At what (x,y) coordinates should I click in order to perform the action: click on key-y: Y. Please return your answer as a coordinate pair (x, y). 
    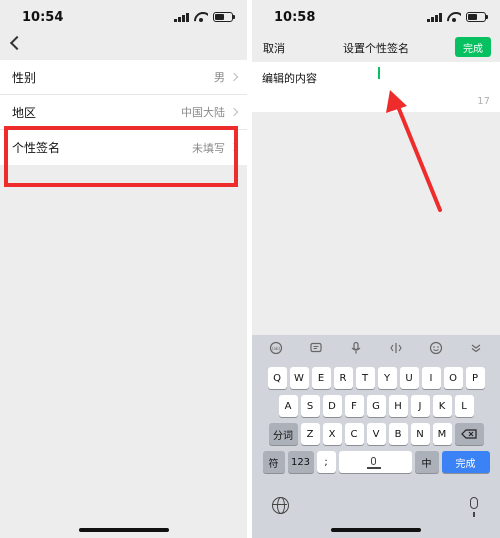
    Looking at the image, I should click on (387, 378).